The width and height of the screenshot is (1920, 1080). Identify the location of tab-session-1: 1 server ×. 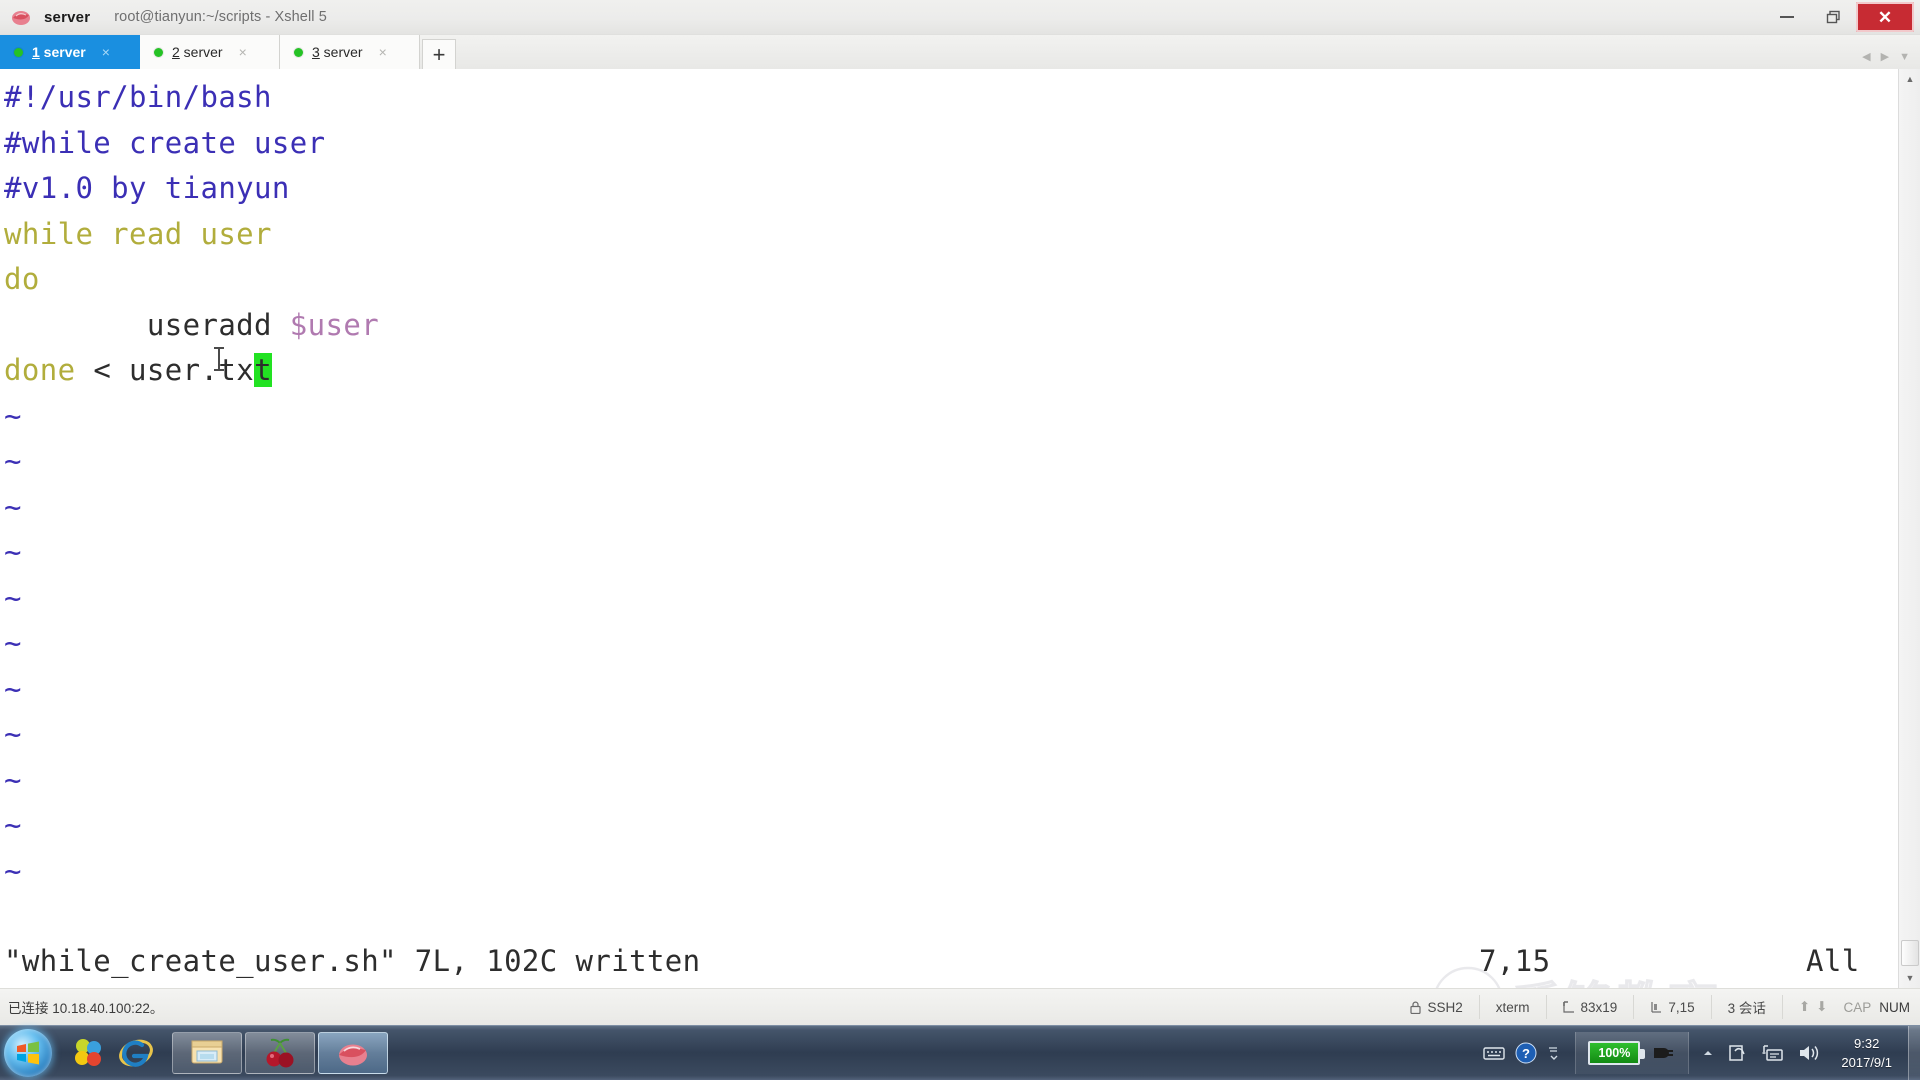
(70, 52).